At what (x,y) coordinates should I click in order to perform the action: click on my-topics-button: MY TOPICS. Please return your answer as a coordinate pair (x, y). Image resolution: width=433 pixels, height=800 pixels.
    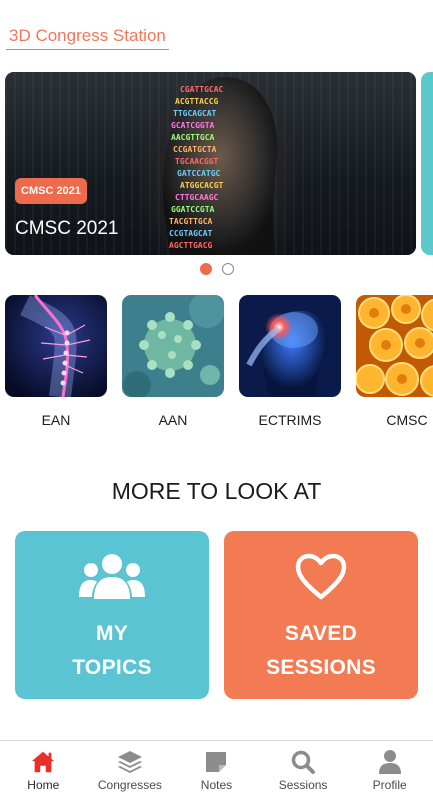
    Looking at the image, I should click on (112, 615).